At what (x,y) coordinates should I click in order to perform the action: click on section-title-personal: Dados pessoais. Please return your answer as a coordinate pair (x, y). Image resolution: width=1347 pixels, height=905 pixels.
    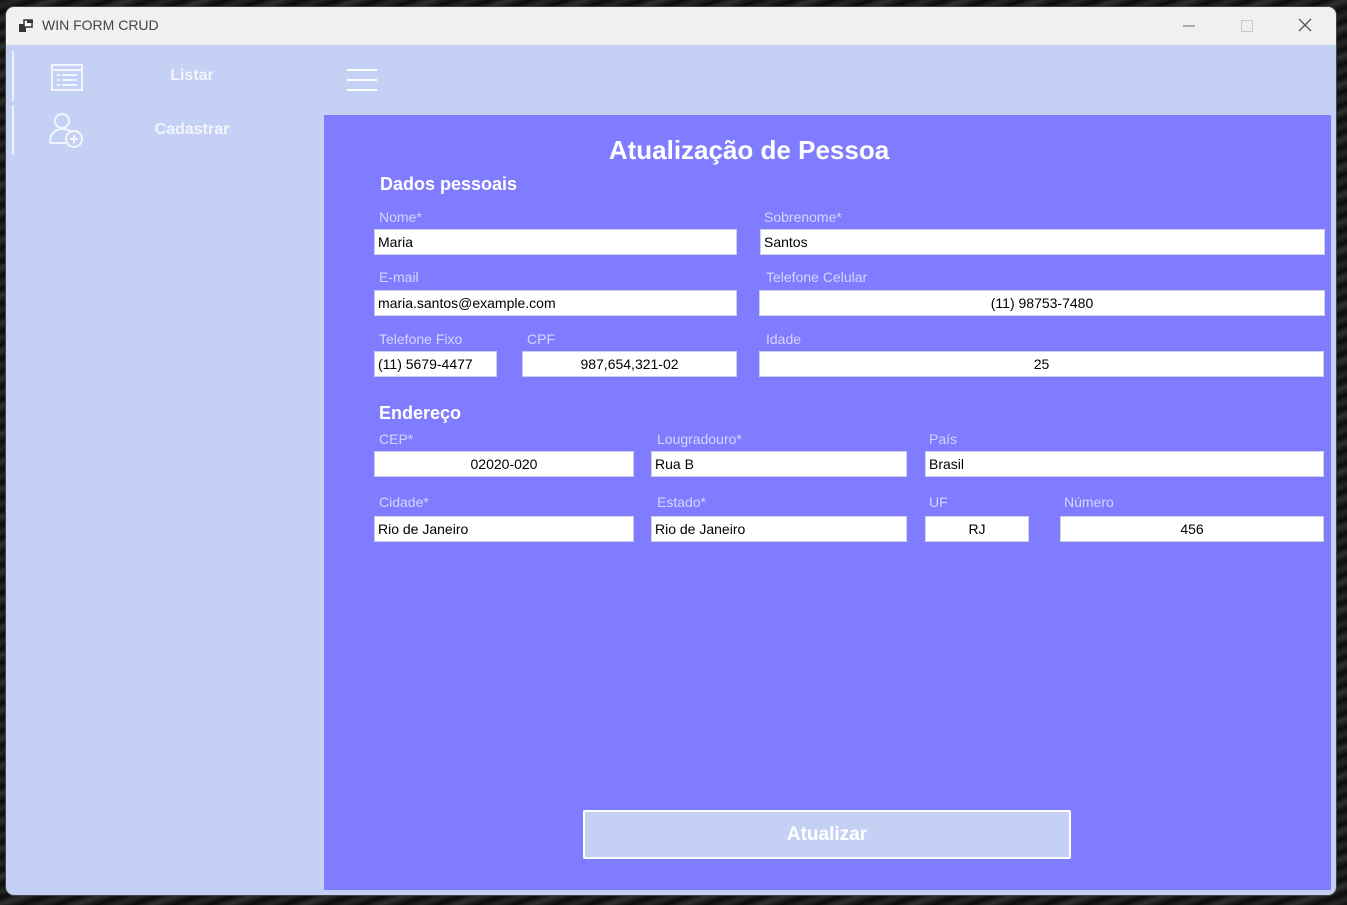
    Looking at the image, I should click on (449, 184).